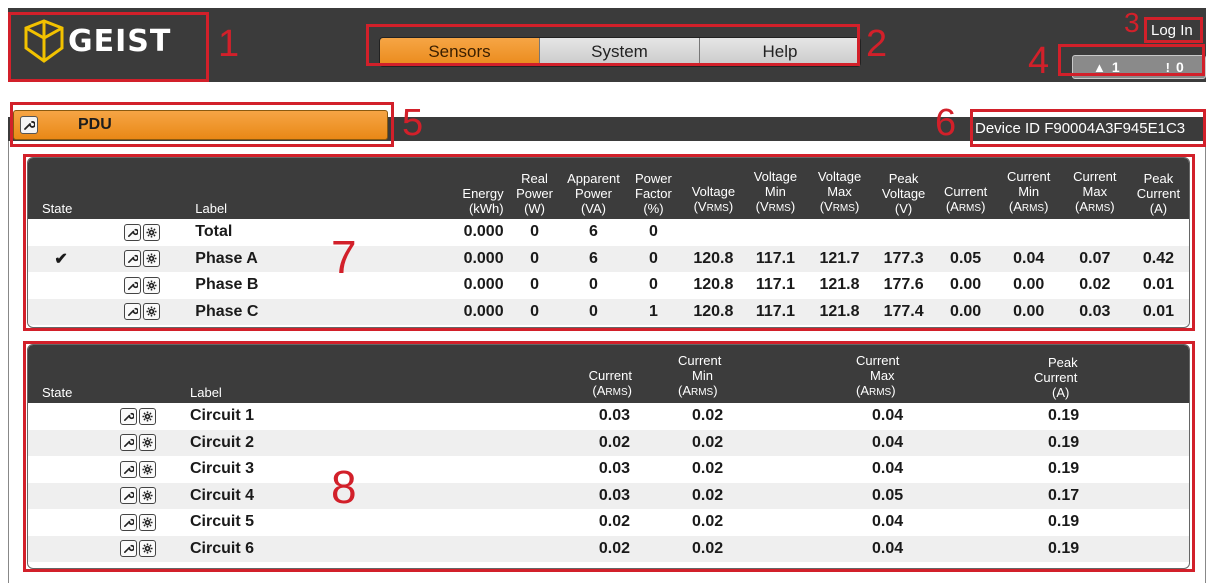 This screenshot has width=1210, height=583. I want to click on row-label: Phase B, so click(227, 285).